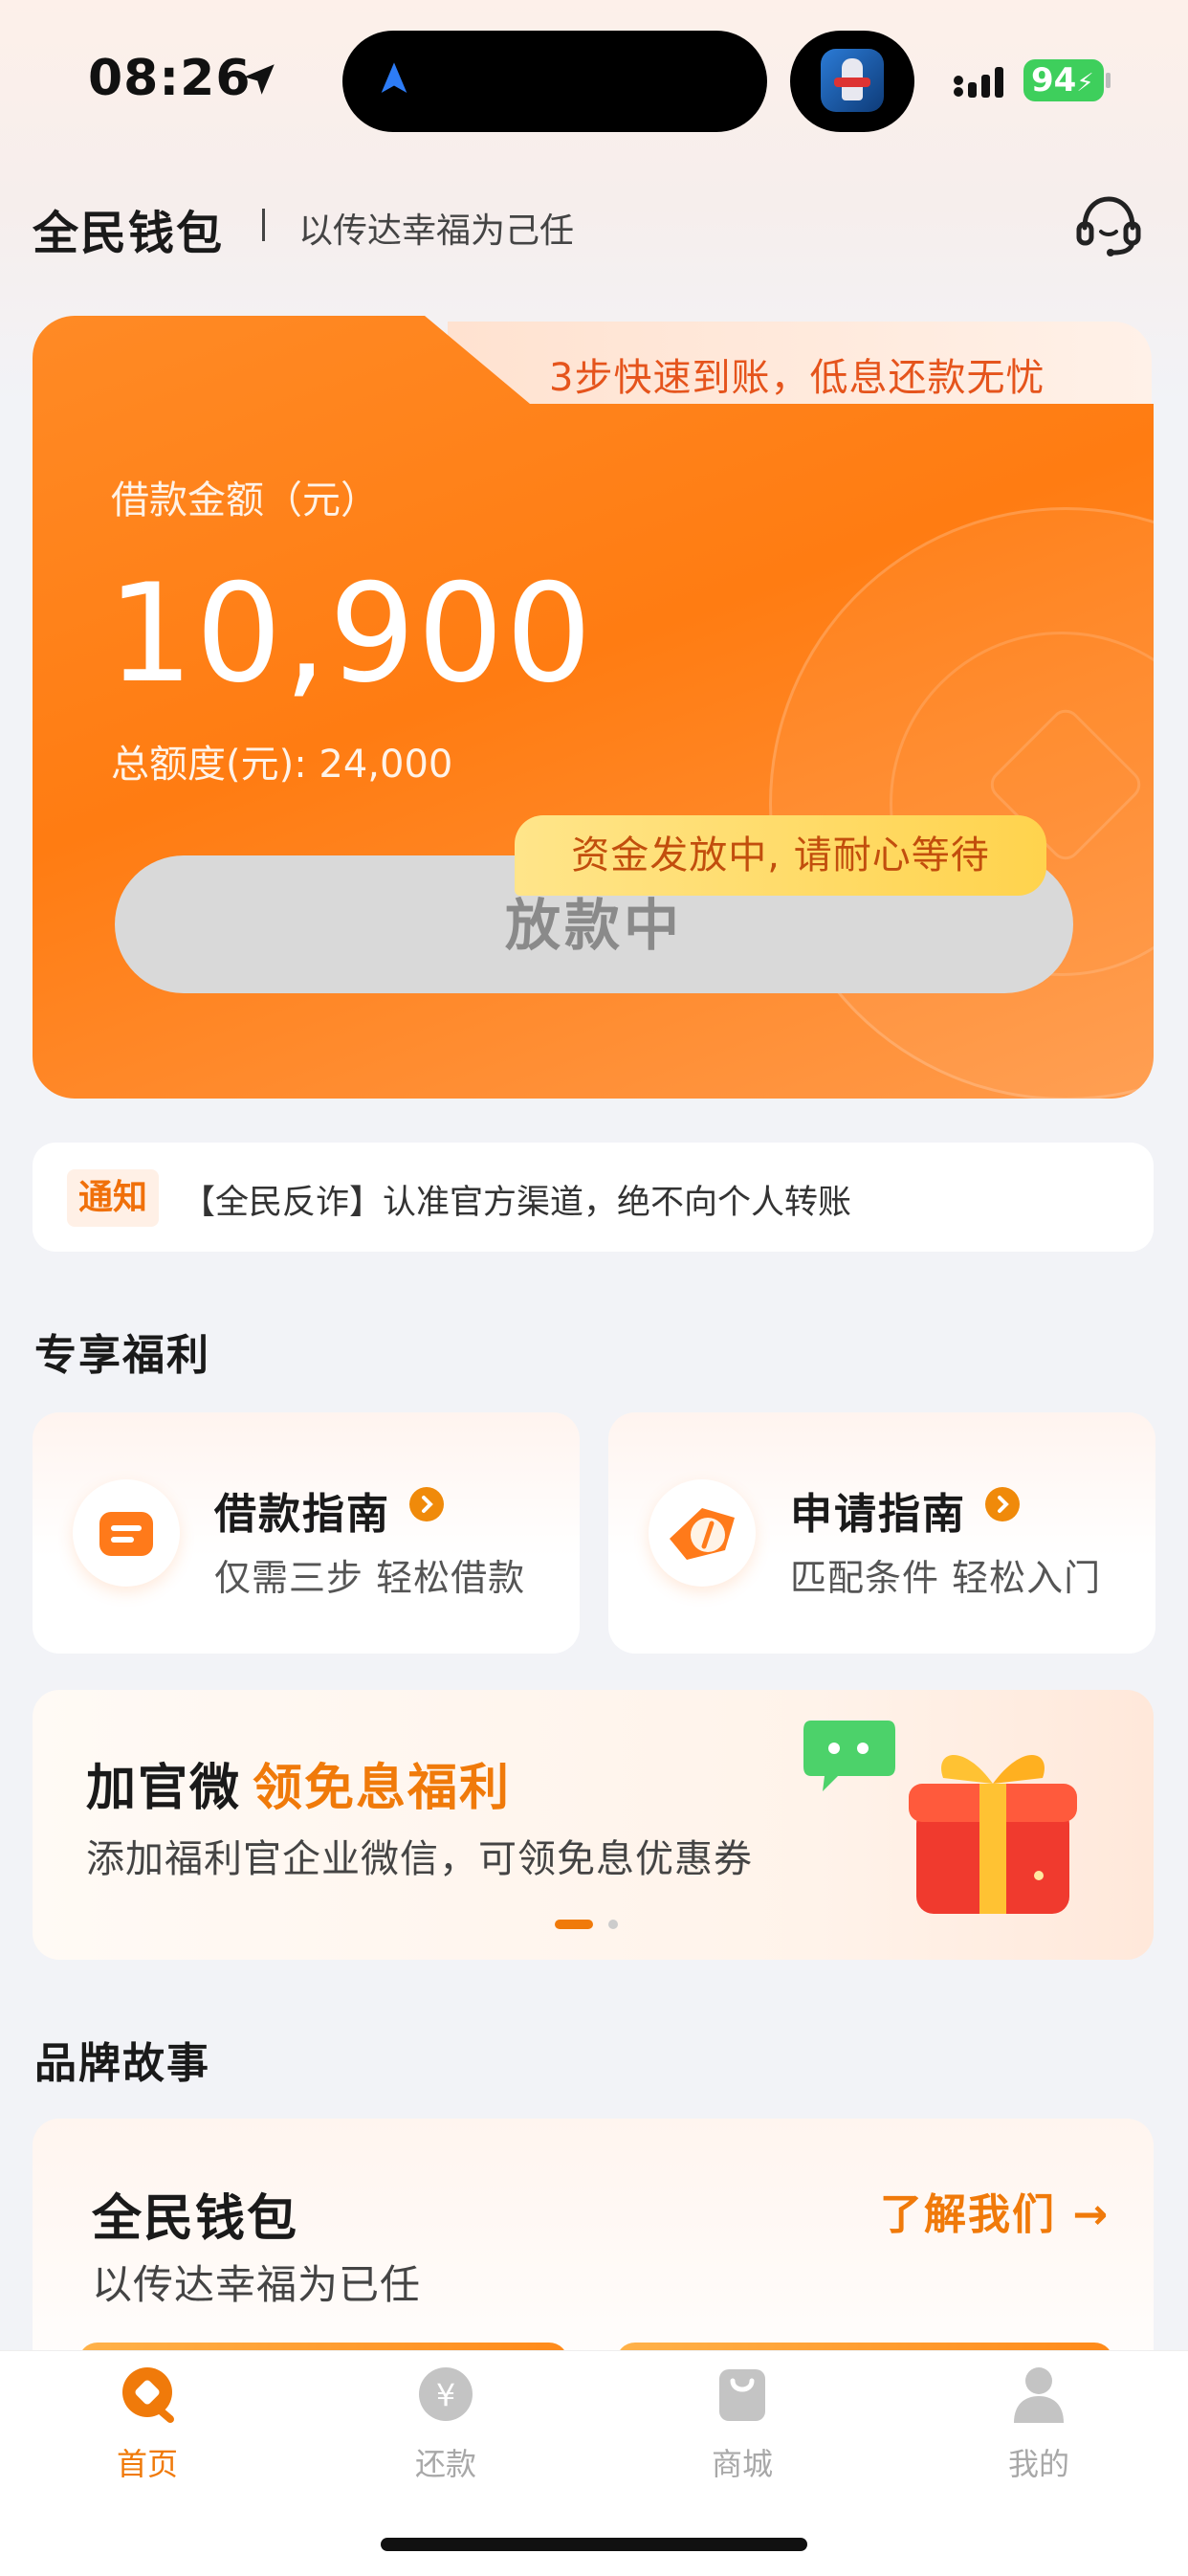  What do you see at coordinates (742, 2424) in the screenshot?
I see `tab-mall: 商城` at bounding box center [742, 2424].